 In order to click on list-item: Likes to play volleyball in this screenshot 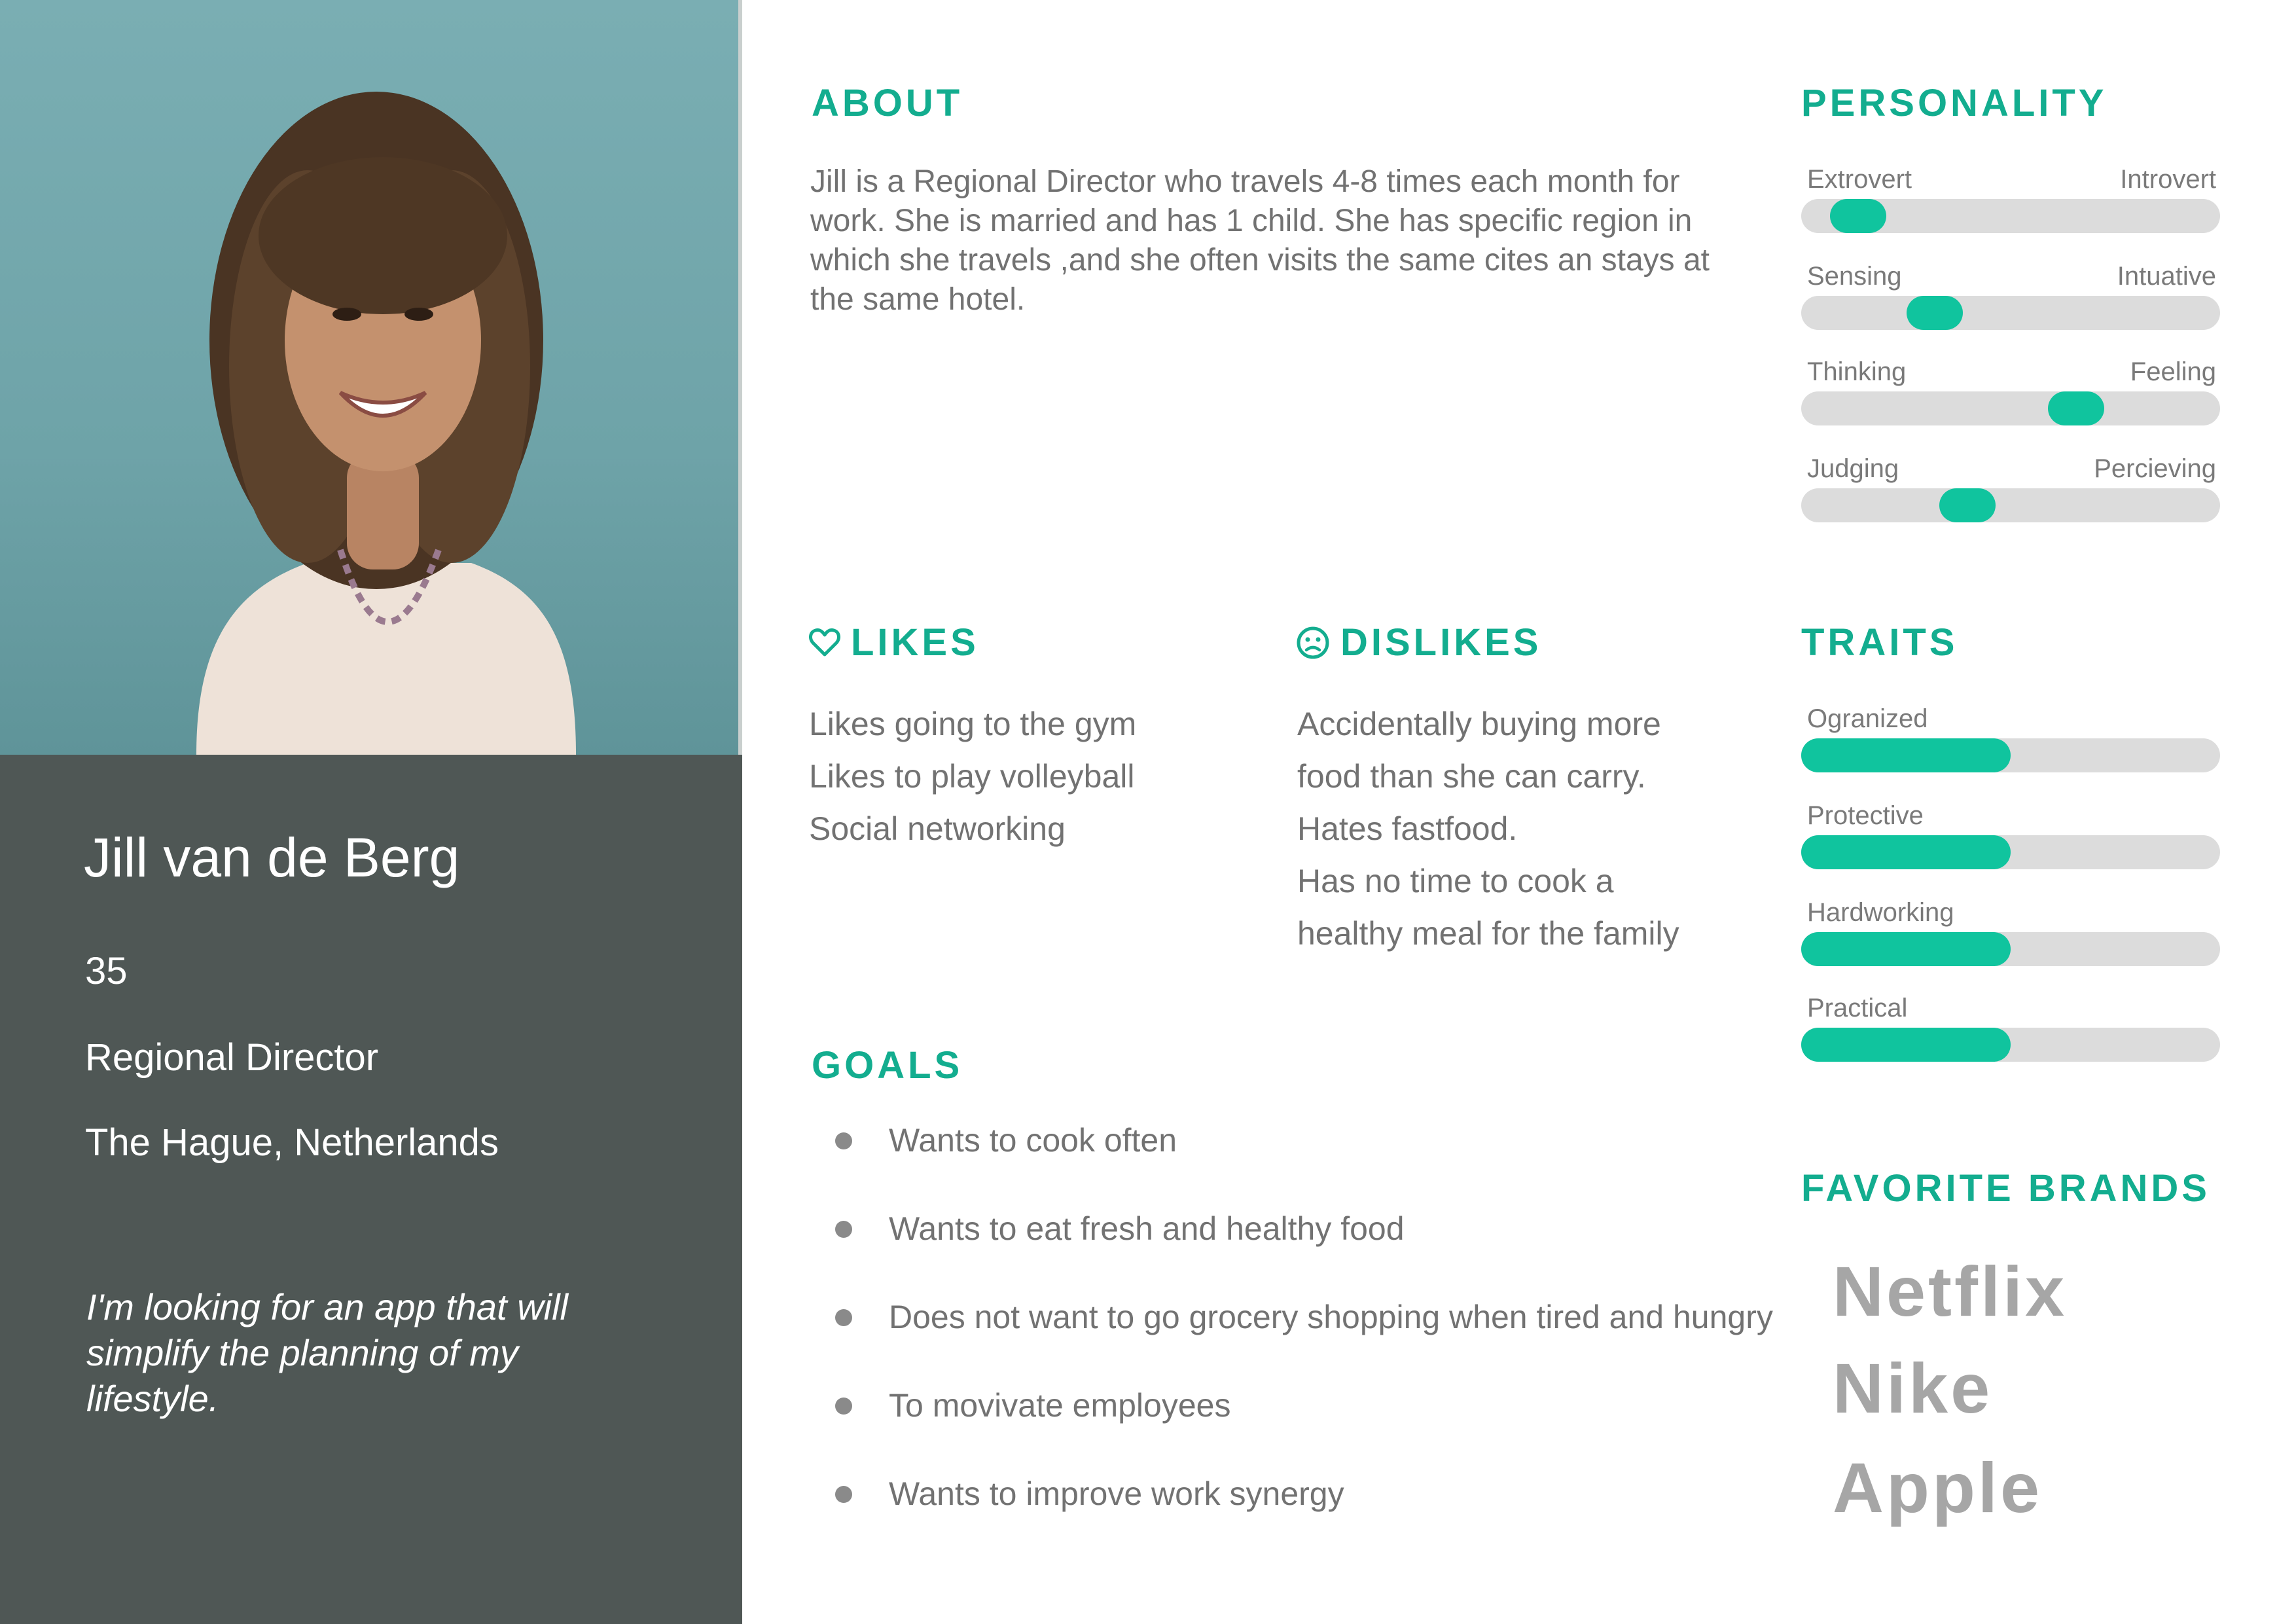, I will do `click(972, 776)`.